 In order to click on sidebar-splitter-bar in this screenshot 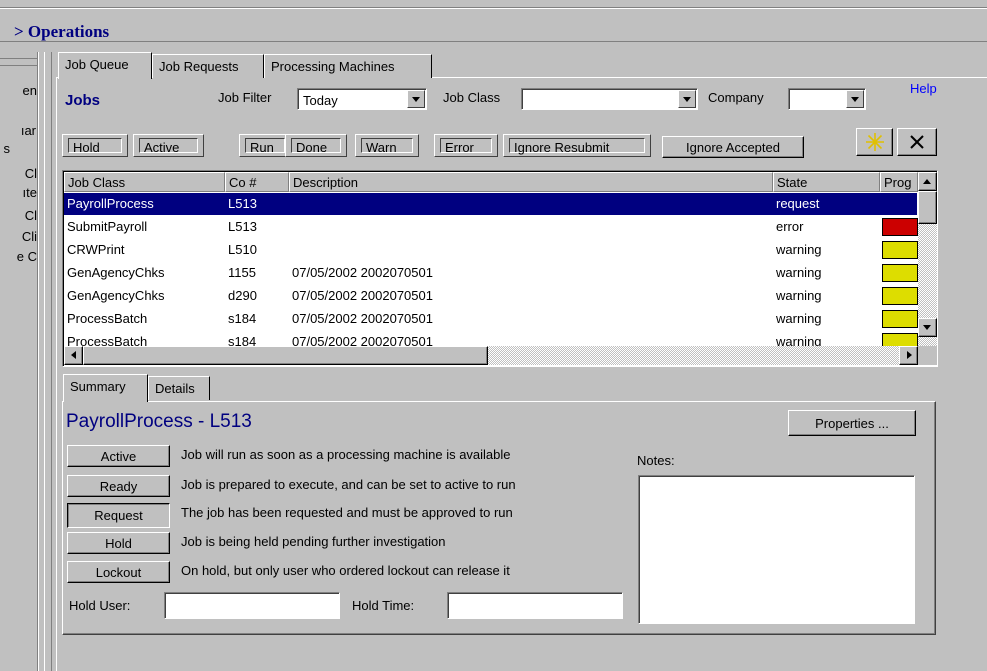, I will do `click(48, 361)`.